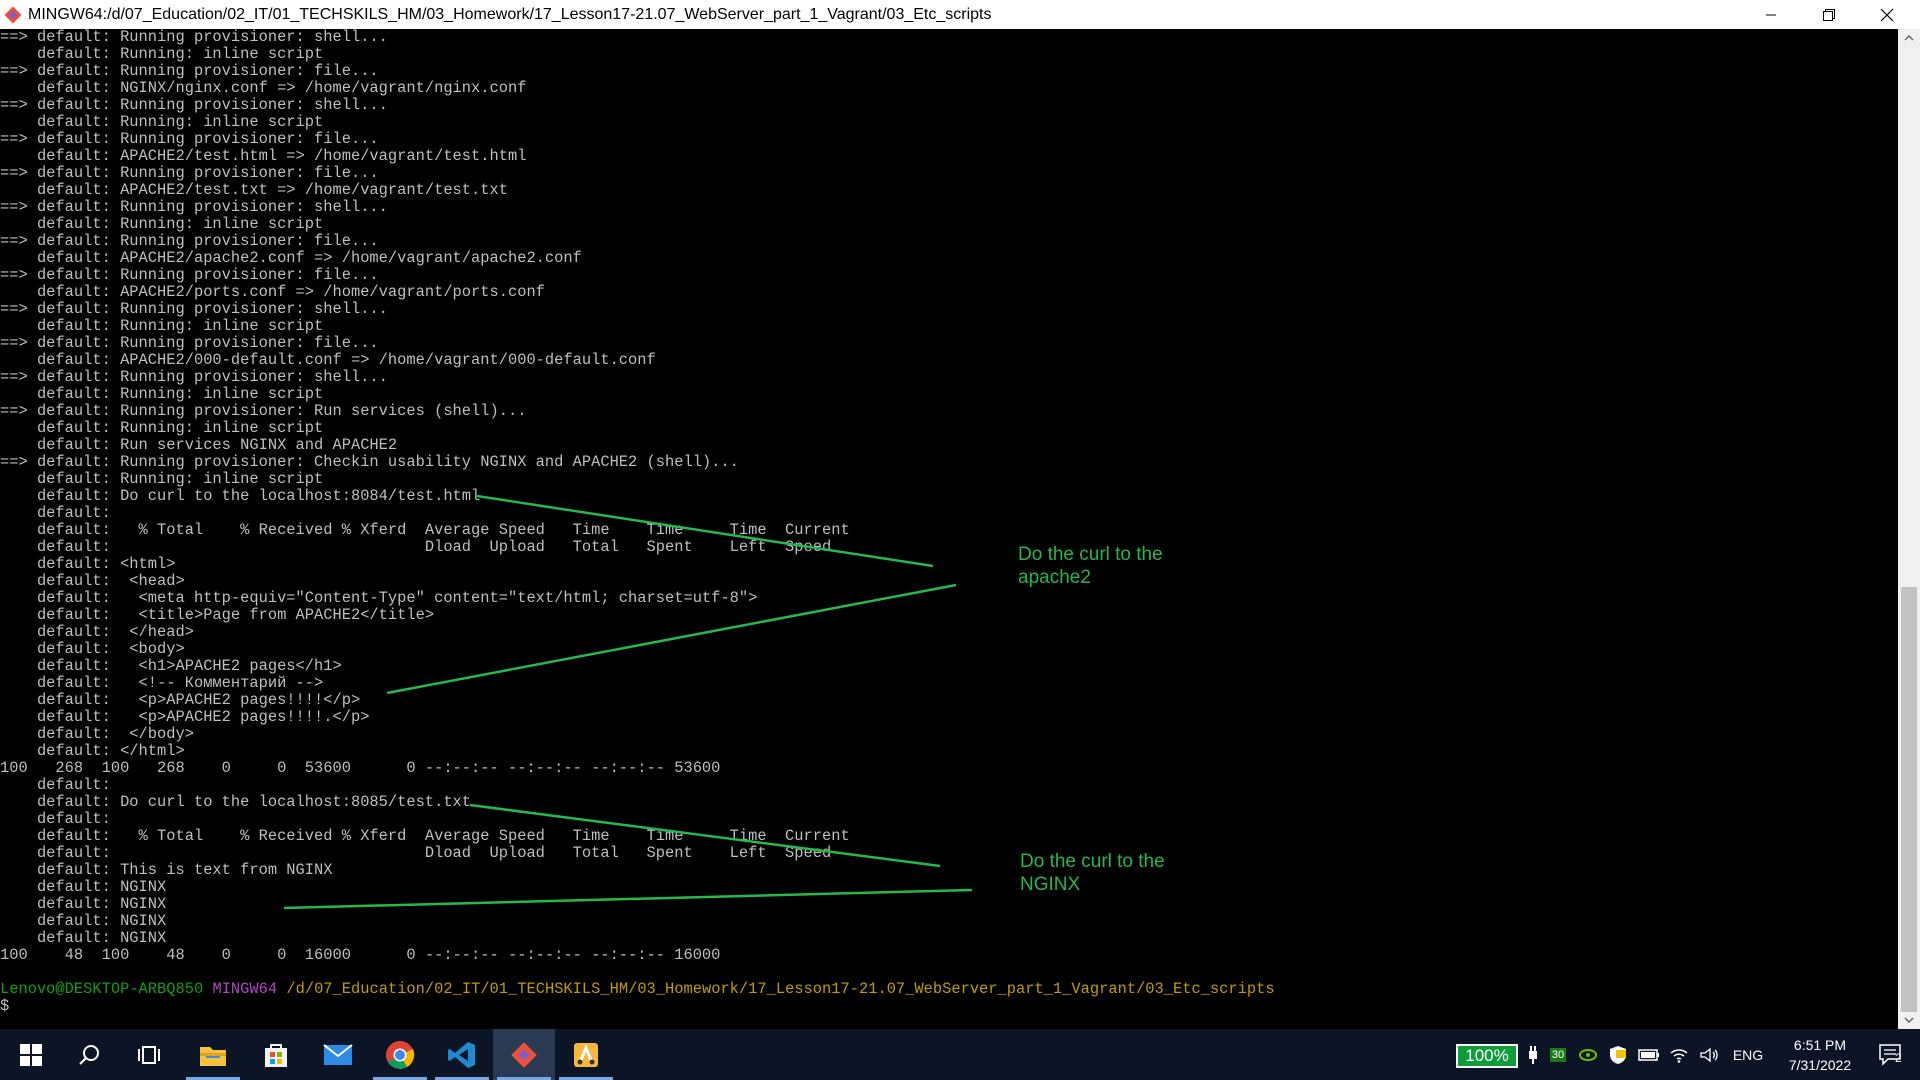 Image resolution: width=1920 pixels, height=1080 pixels. Describe the element at coordinates (1533, 1054) in the screenshot. I see `power-plug-icon` at that location.